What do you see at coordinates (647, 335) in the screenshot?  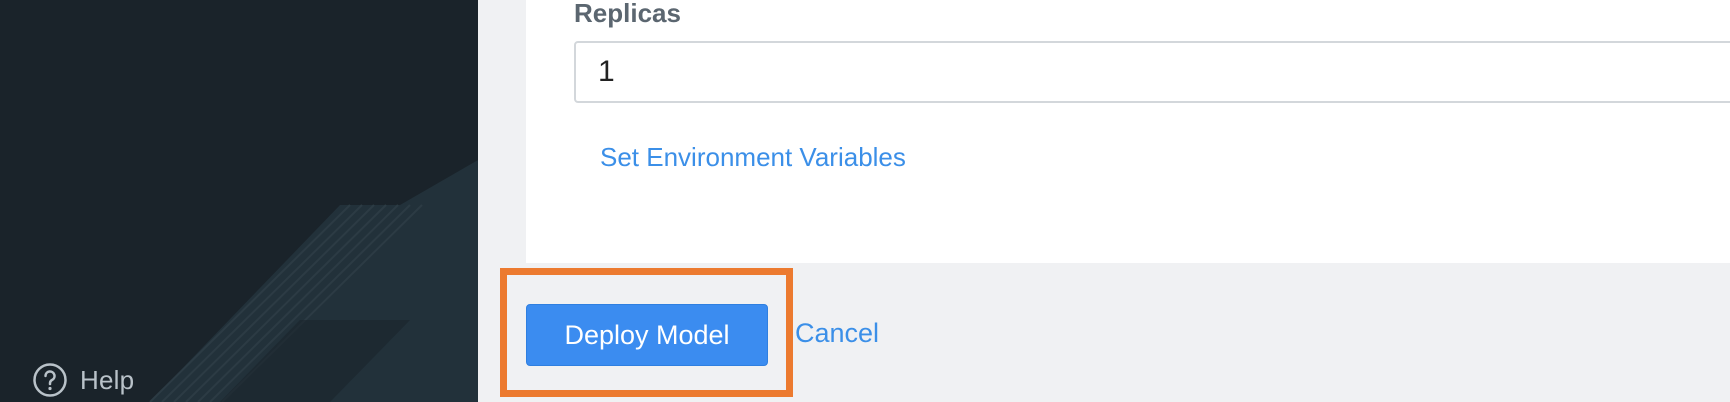 I see `deploy-model-button: Deploy Model` at bounding box center [647, 335].